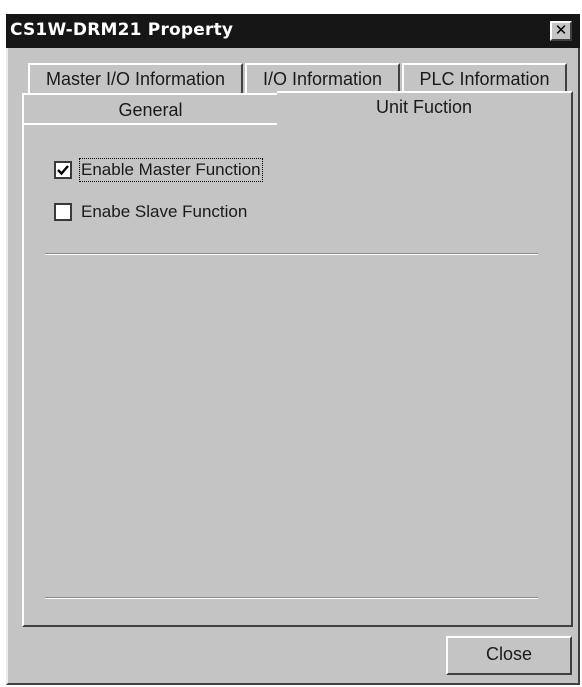  I want to click on close-window-button: ✕, so click(561, 31).